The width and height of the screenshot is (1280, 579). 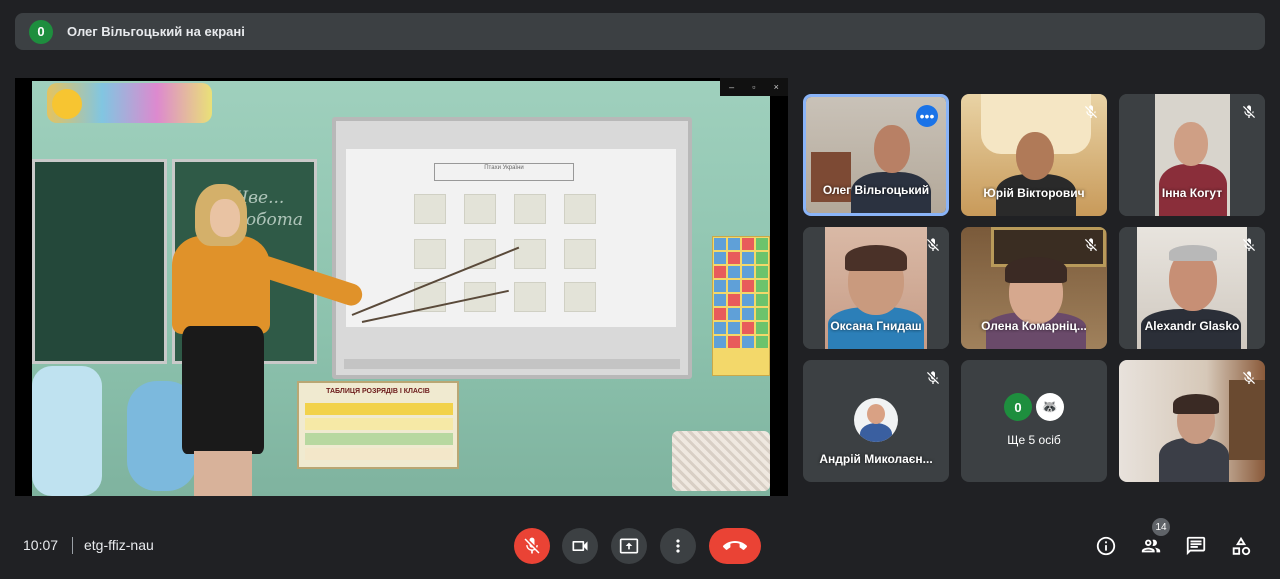 I want to click on more-options-icon: •••, so click(x=927, y=116).